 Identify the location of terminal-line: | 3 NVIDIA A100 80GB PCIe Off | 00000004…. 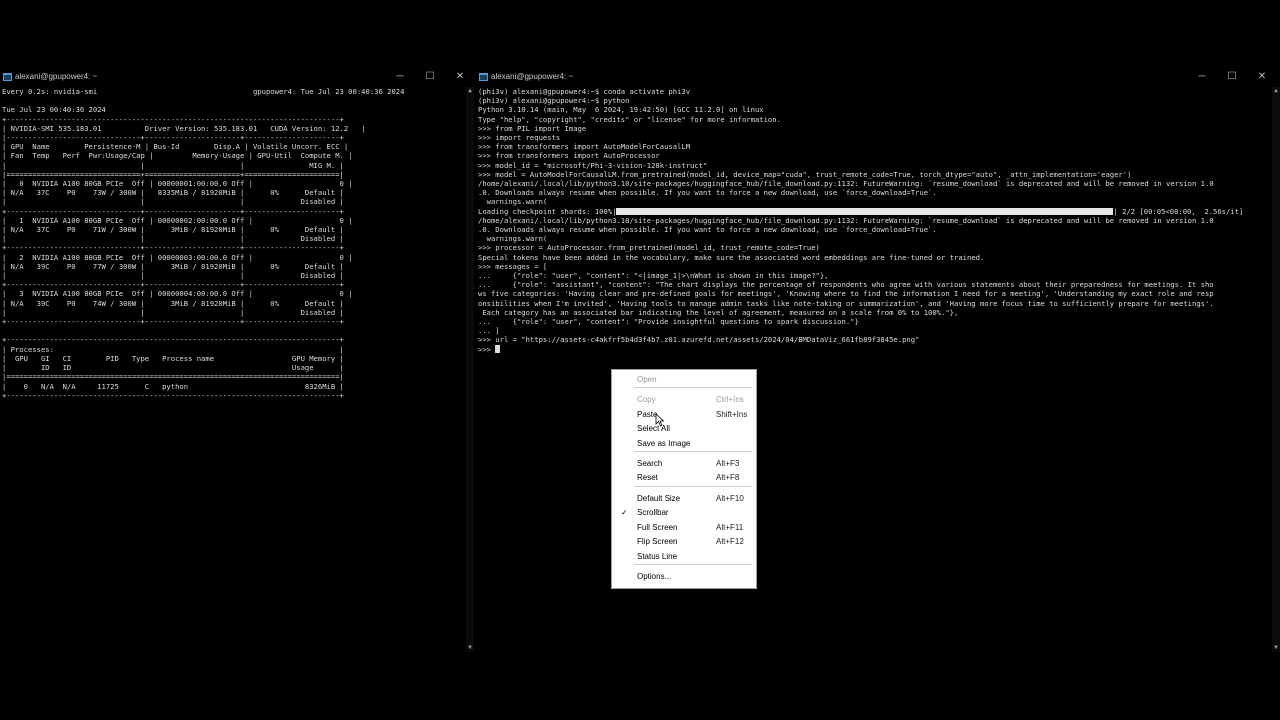
(177, 294).